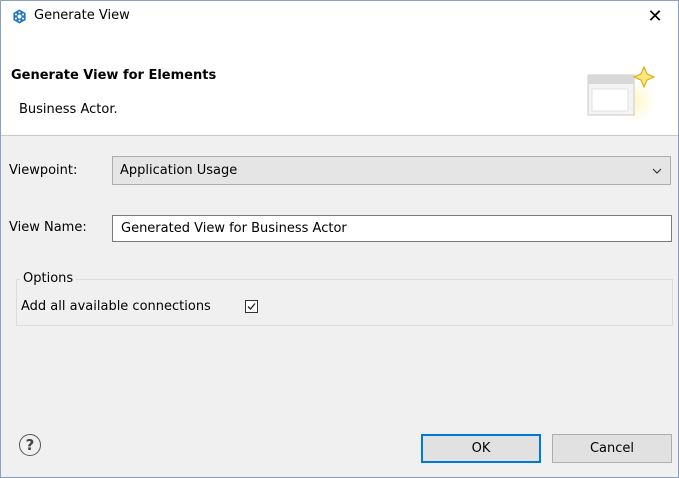  I want to click on cancel-button: Cancel, so click(612, 448).